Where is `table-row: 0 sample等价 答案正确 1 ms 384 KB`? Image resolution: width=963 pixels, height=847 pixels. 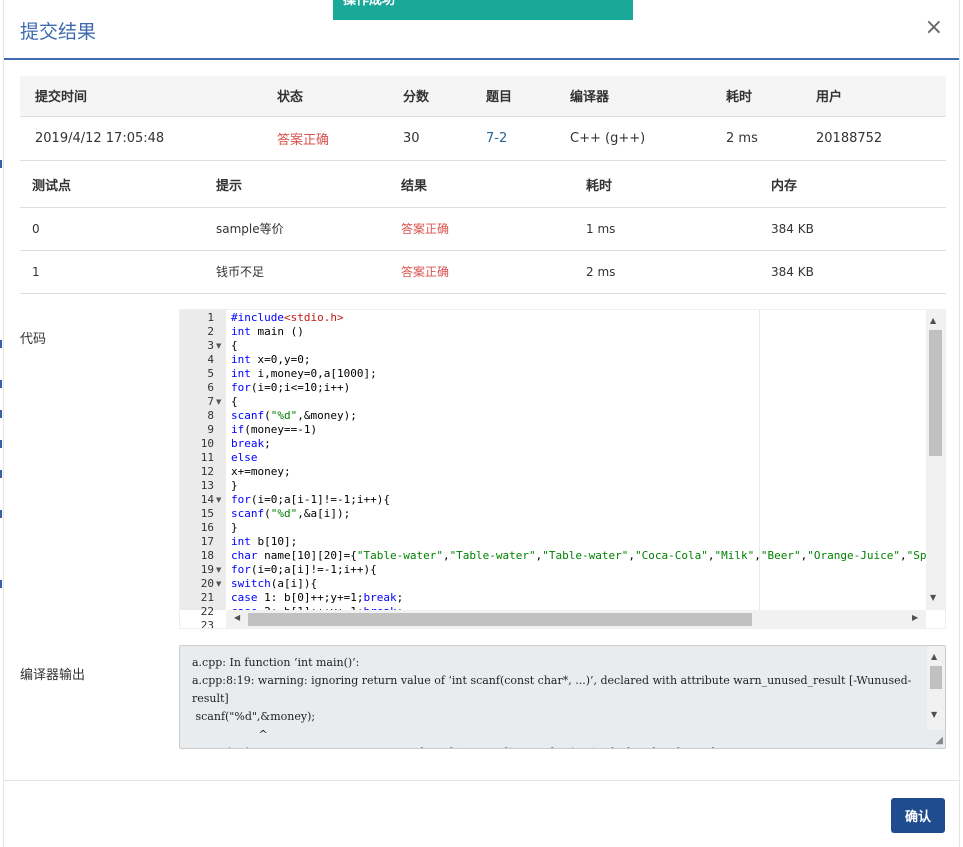 table-row: 0 sample等价 答案正确 1 ms 384 KB is located at coordinates (483, 229).